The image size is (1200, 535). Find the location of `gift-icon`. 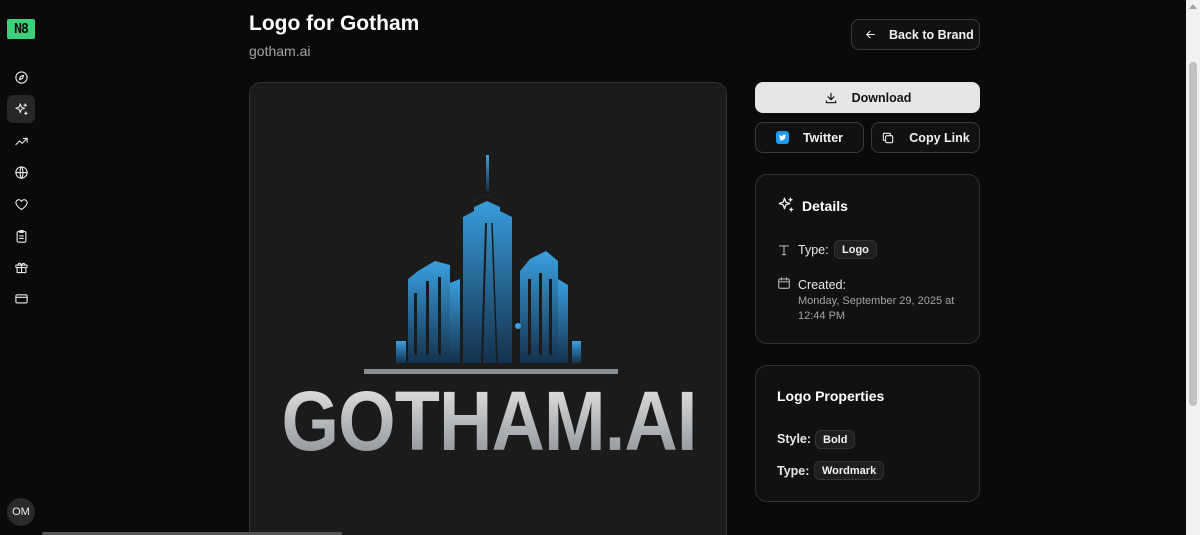

gift-icon is located at coordinates (21, 267).